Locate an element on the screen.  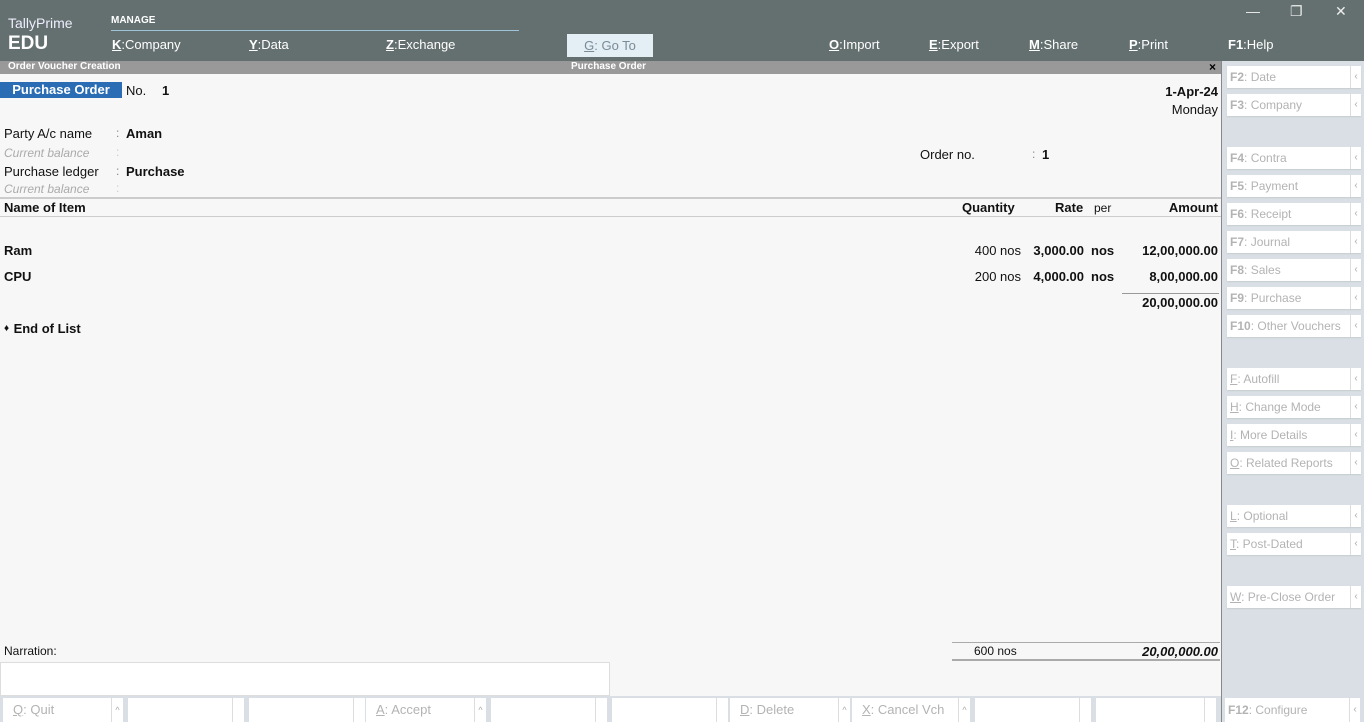
btn-f10-other-vouchers: F10: Other Vouchers ‹ is located at coordinates (1294, 326).